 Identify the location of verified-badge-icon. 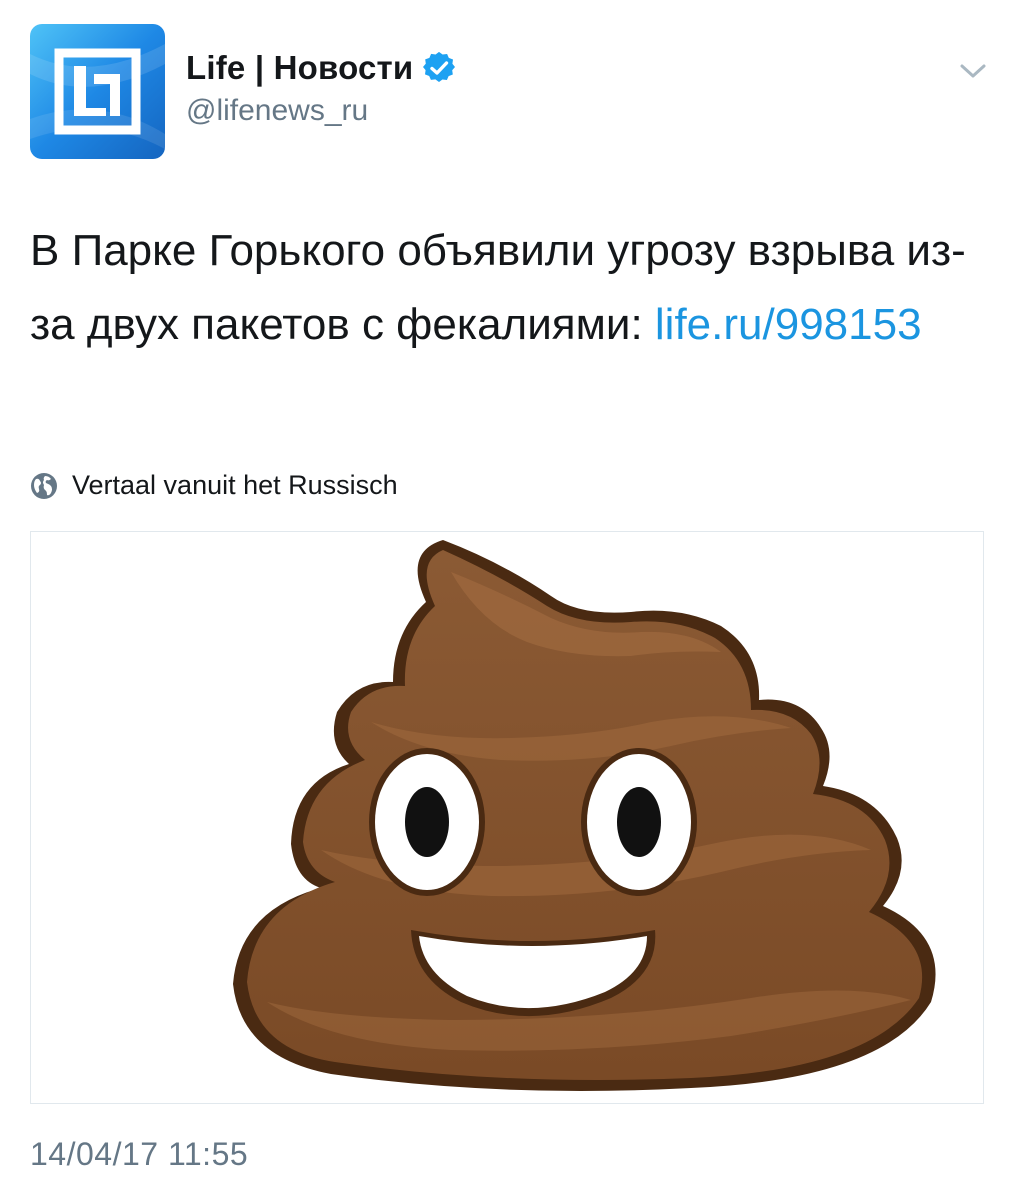
(439, 67).